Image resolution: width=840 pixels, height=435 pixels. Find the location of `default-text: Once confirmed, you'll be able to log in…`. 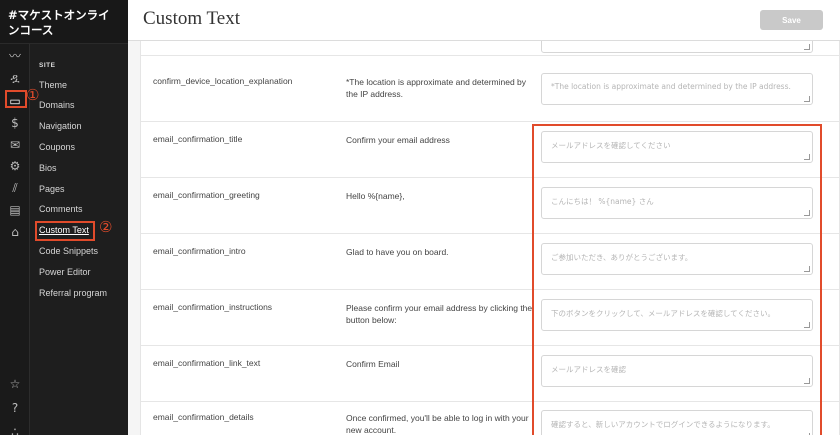

default-text: Once confirmed, you'll be able to log in… is located at coordinates (437, 424).